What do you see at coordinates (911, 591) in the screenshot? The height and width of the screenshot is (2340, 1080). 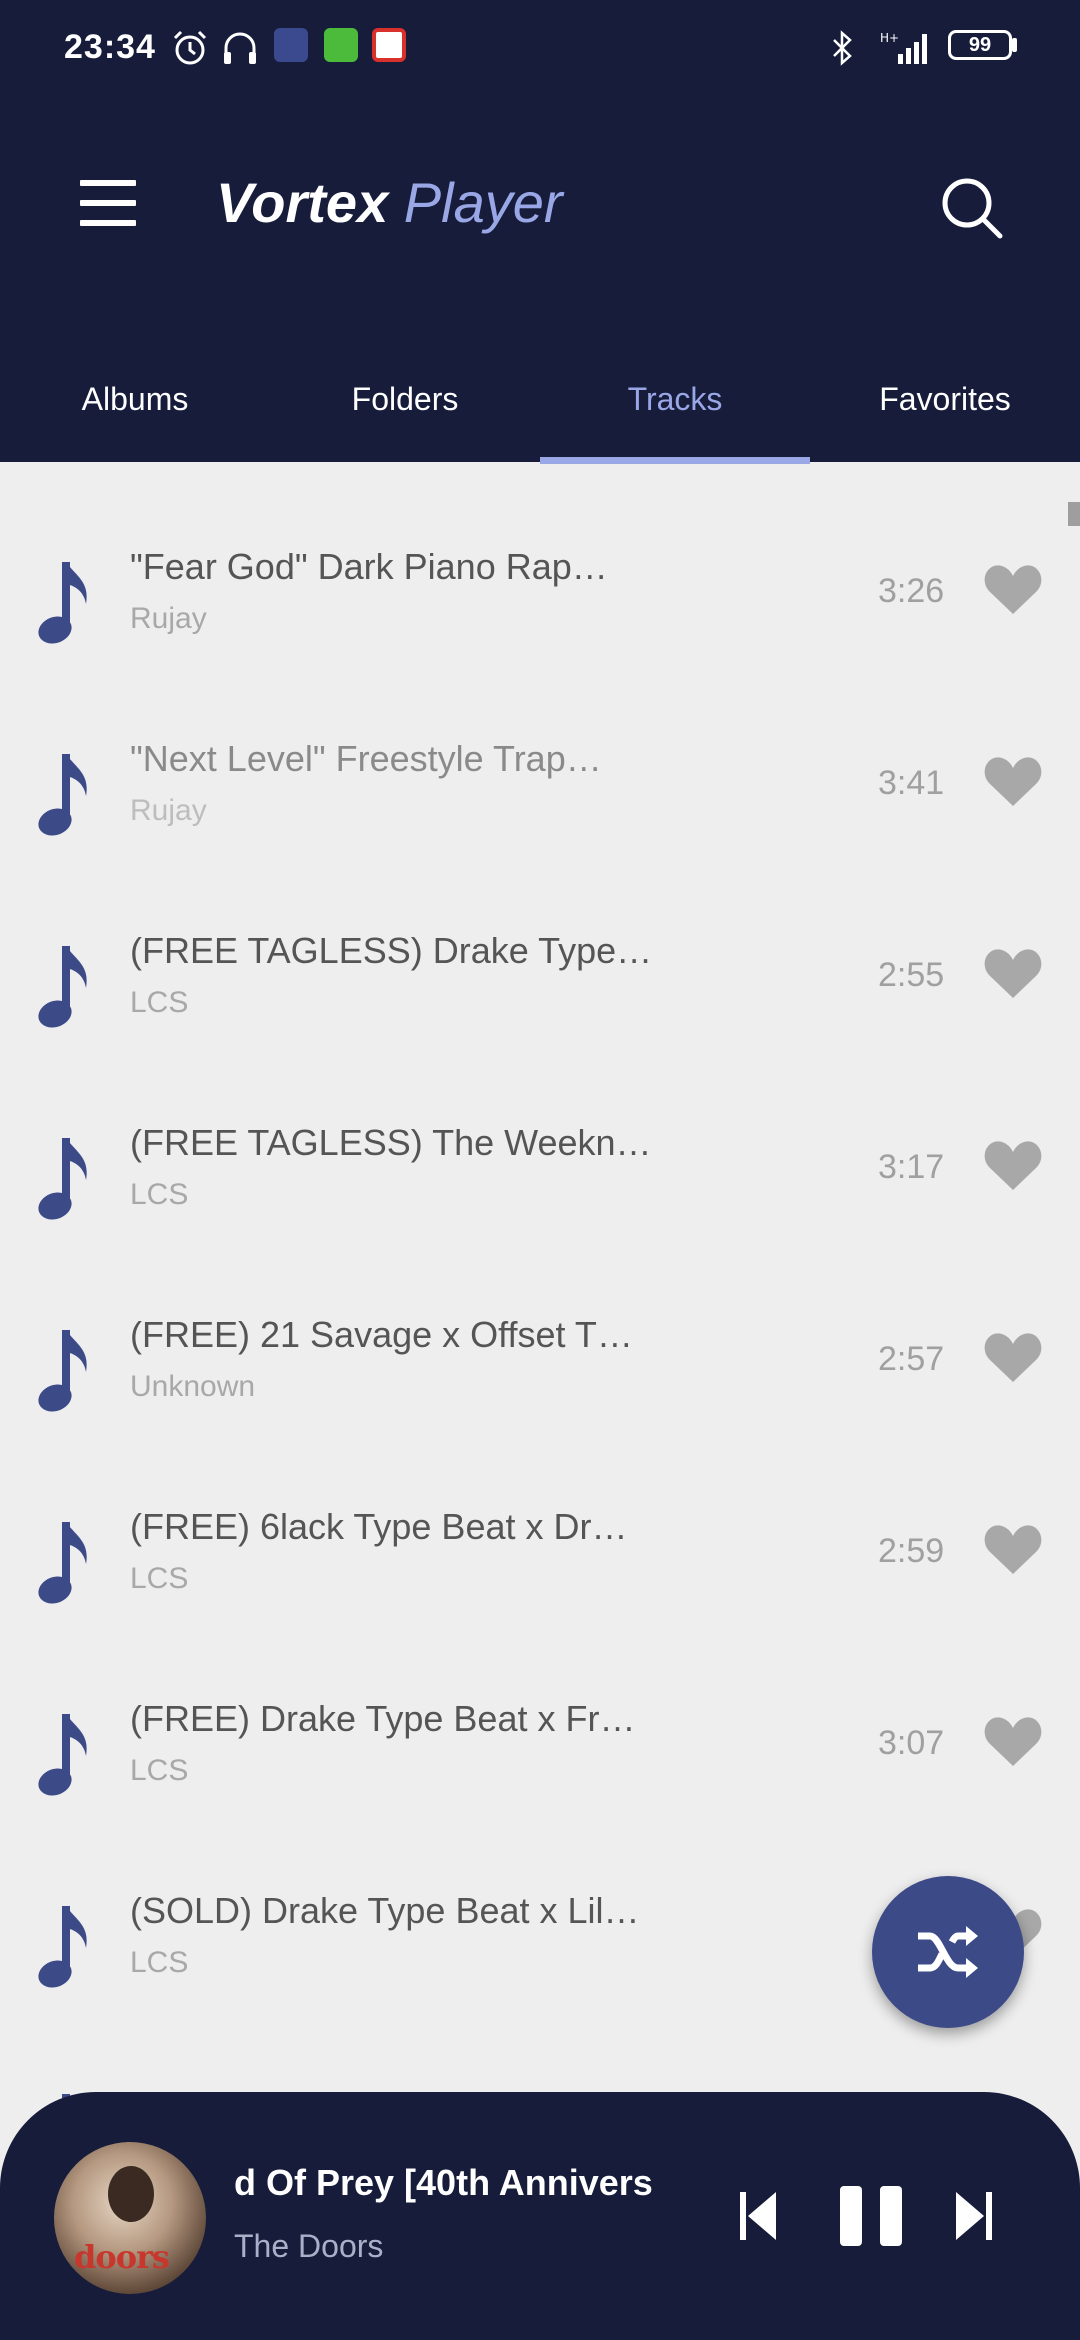 I see `track-duration: 3:26` at bounding box center [911, 591].